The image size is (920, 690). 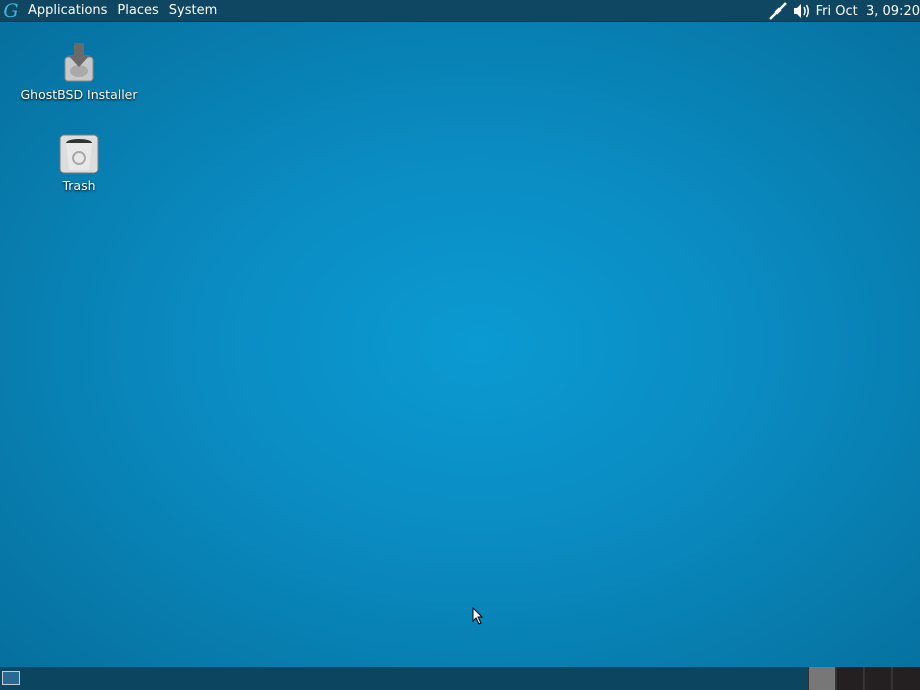 What do you see at coordinates (137, 10) in the screenshot?
I see `menu-places: Places` at bounding box center [137, 10].